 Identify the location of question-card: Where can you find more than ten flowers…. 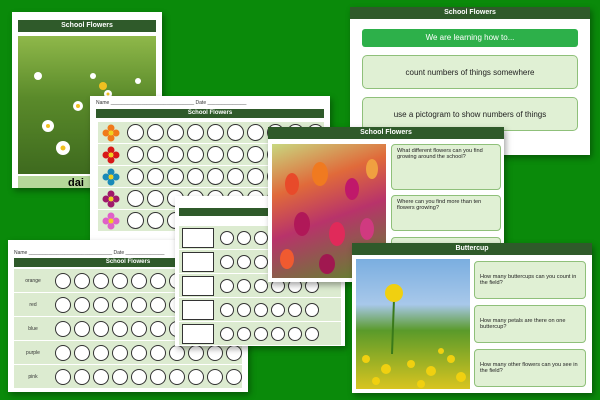
(446, 213).